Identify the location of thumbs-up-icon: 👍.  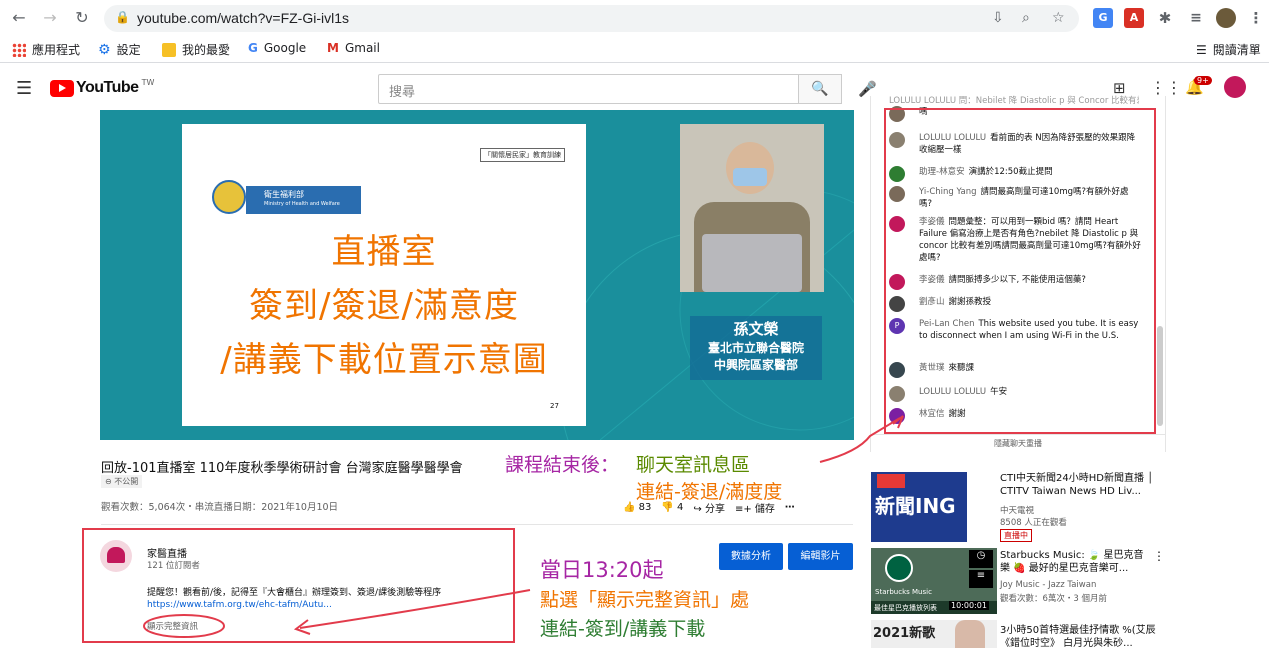
(629, 507).